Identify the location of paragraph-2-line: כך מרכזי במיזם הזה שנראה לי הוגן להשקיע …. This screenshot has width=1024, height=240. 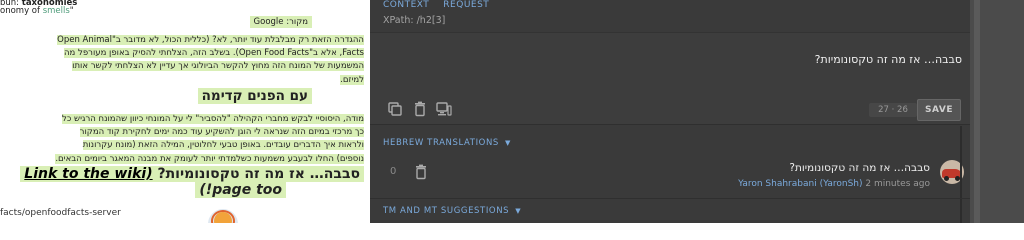
(221, 132).